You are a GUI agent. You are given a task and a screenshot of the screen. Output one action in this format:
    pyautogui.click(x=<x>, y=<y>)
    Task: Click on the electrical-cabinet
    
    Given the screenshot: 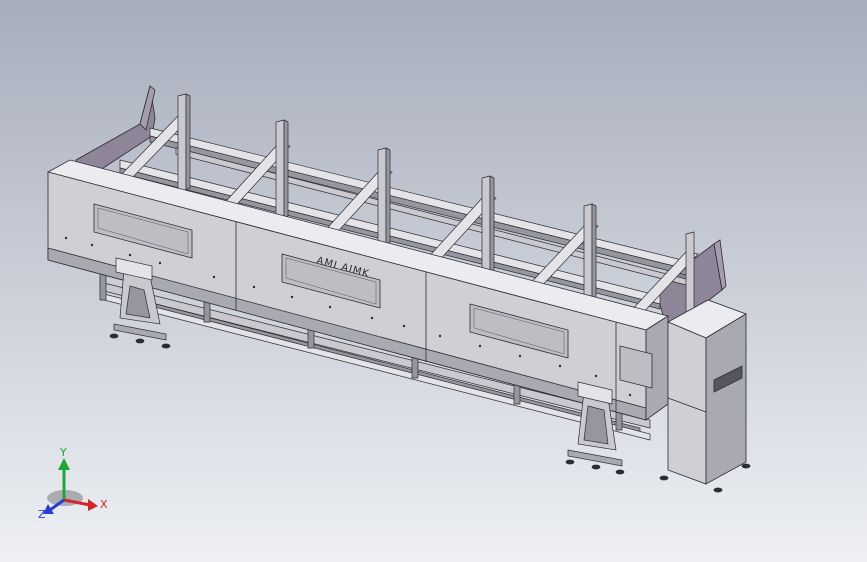 What is the action you would take?
    pyautogui.click(x=705, y=396)
    